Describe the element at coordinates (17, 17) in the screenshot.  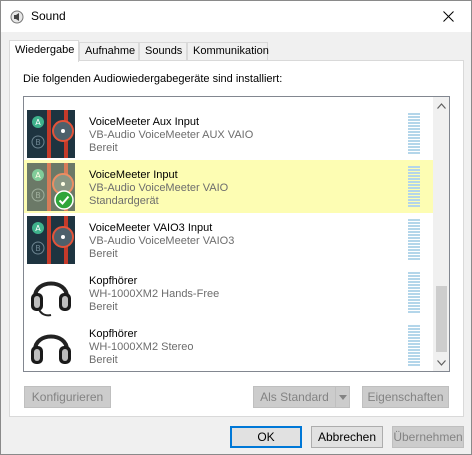
I see `speaker-icon` at that location.